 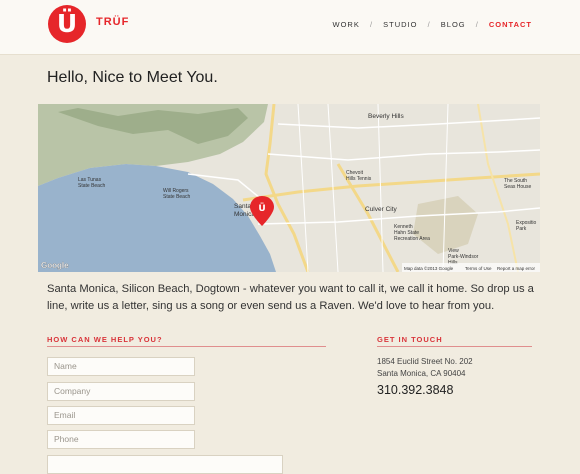 What do you see at coordinates (381, 209) in the screenshot?
I see `map-label: Culver City` at bounding box center [381, 209].